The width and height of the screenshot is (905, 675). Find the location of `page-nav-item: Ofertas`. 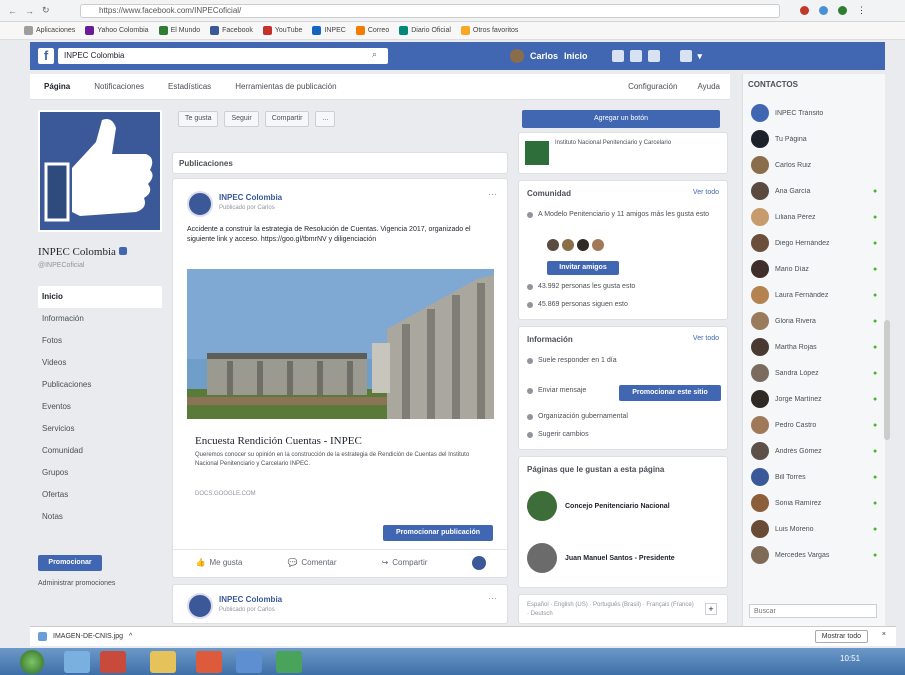

page-nav-item: Ofertas is located at coordinates (100, 495).